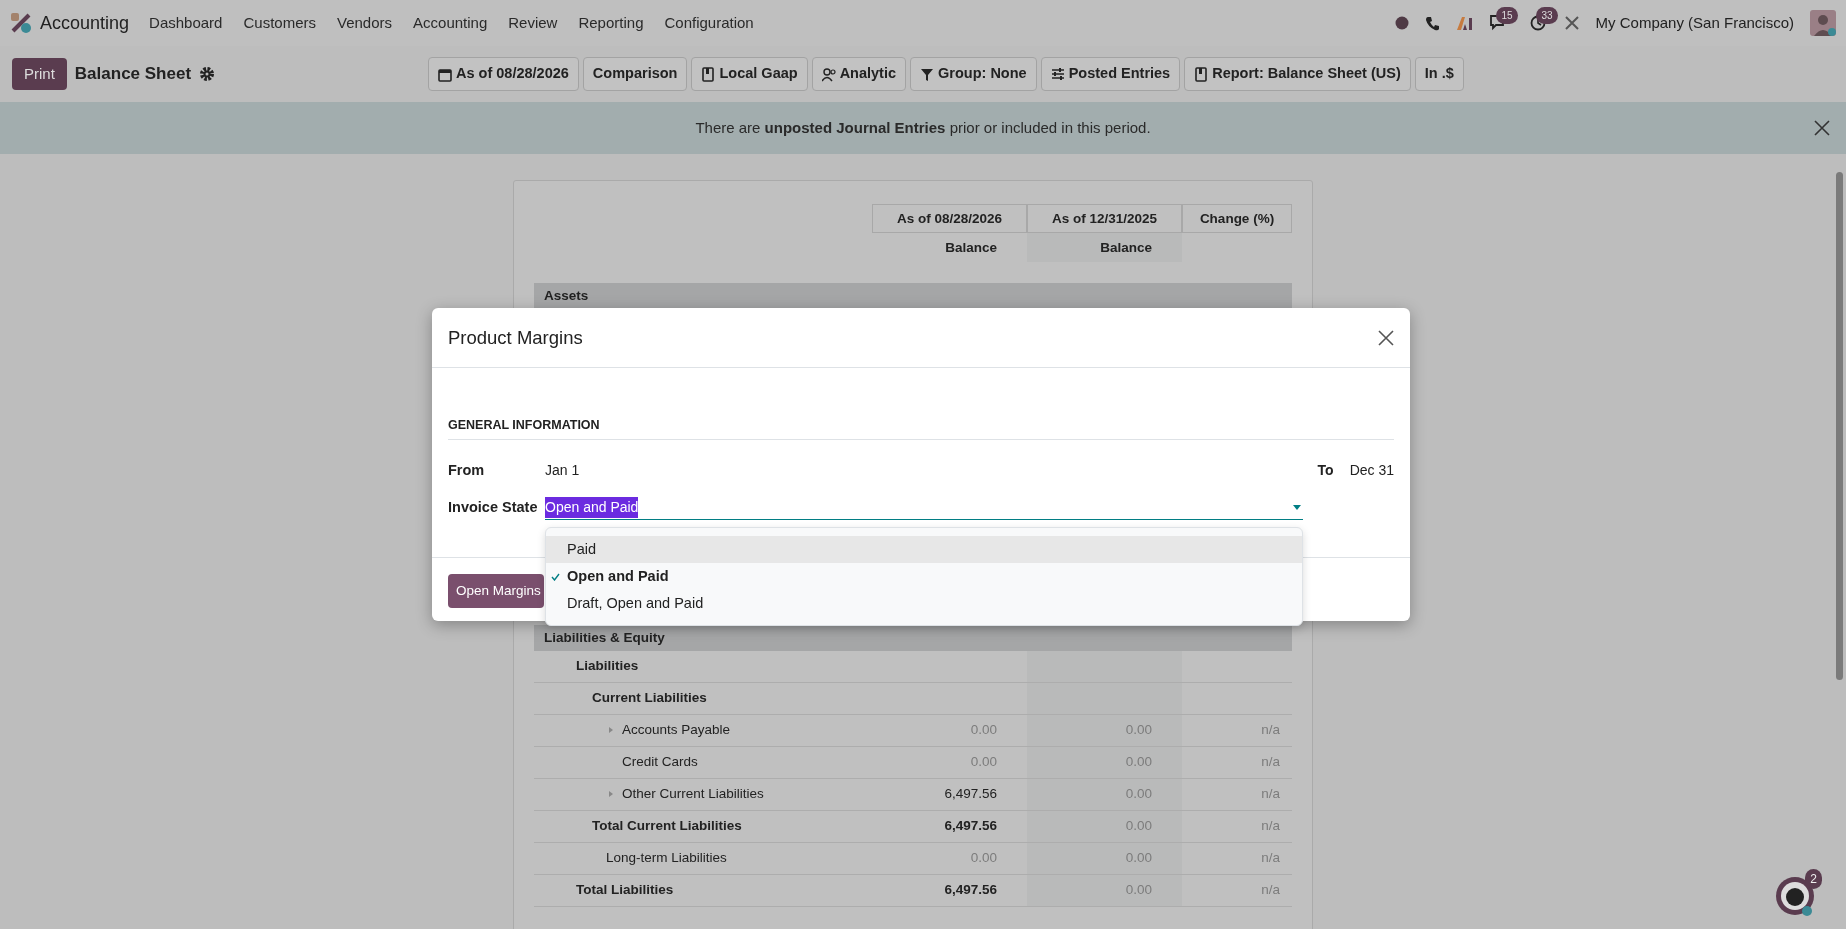 Image resolution: width=1846 pixels, height=929 pixels. What do you see at coordinates (667, 826) in the screenshot?
I see `row-label: Total Current Liabilities` at bounding box center [667, 826].